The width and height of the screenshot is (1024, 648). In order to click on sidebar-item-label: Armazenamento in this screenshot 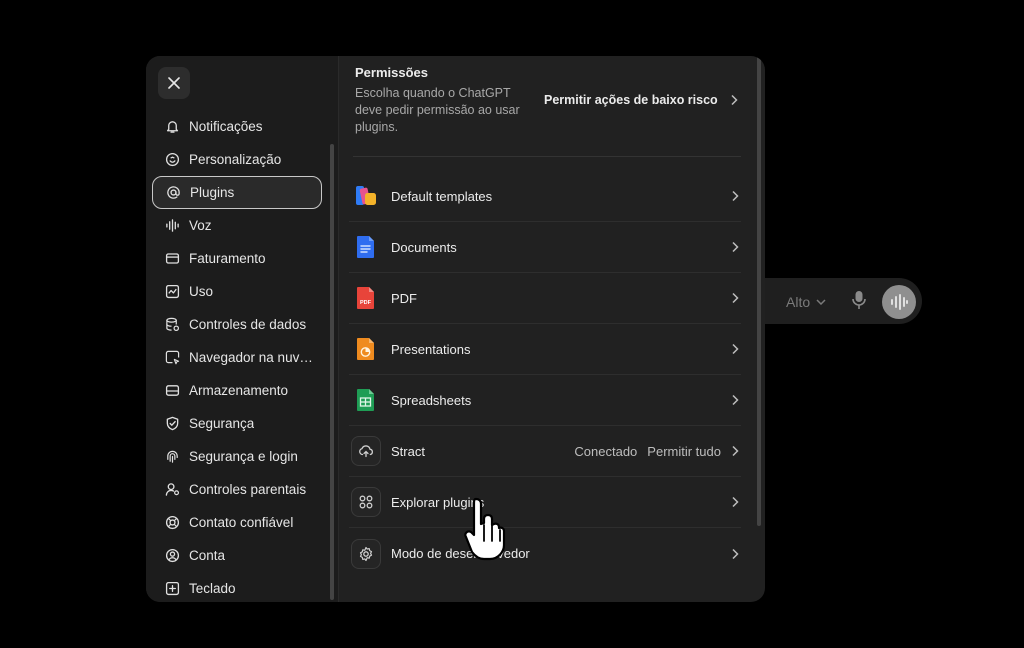, I will do `click(239, 390)`.